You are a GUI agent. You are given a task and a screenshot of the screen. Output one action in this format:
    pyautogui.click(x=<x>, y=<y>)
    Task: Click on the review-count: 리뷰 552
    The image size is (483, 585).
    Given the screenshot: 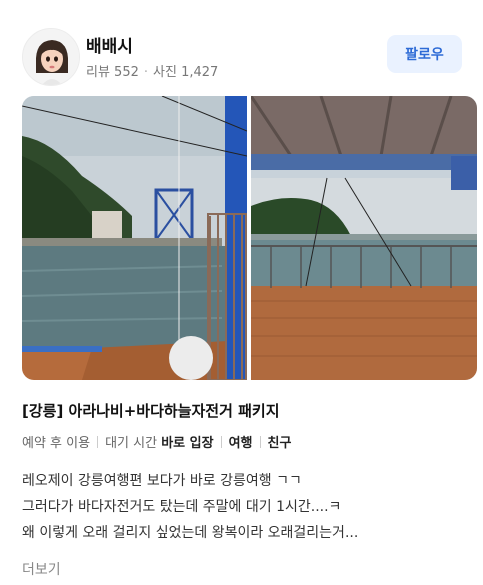 What is the action you would take?
    pyautogui.click(x=112, y=72)
    